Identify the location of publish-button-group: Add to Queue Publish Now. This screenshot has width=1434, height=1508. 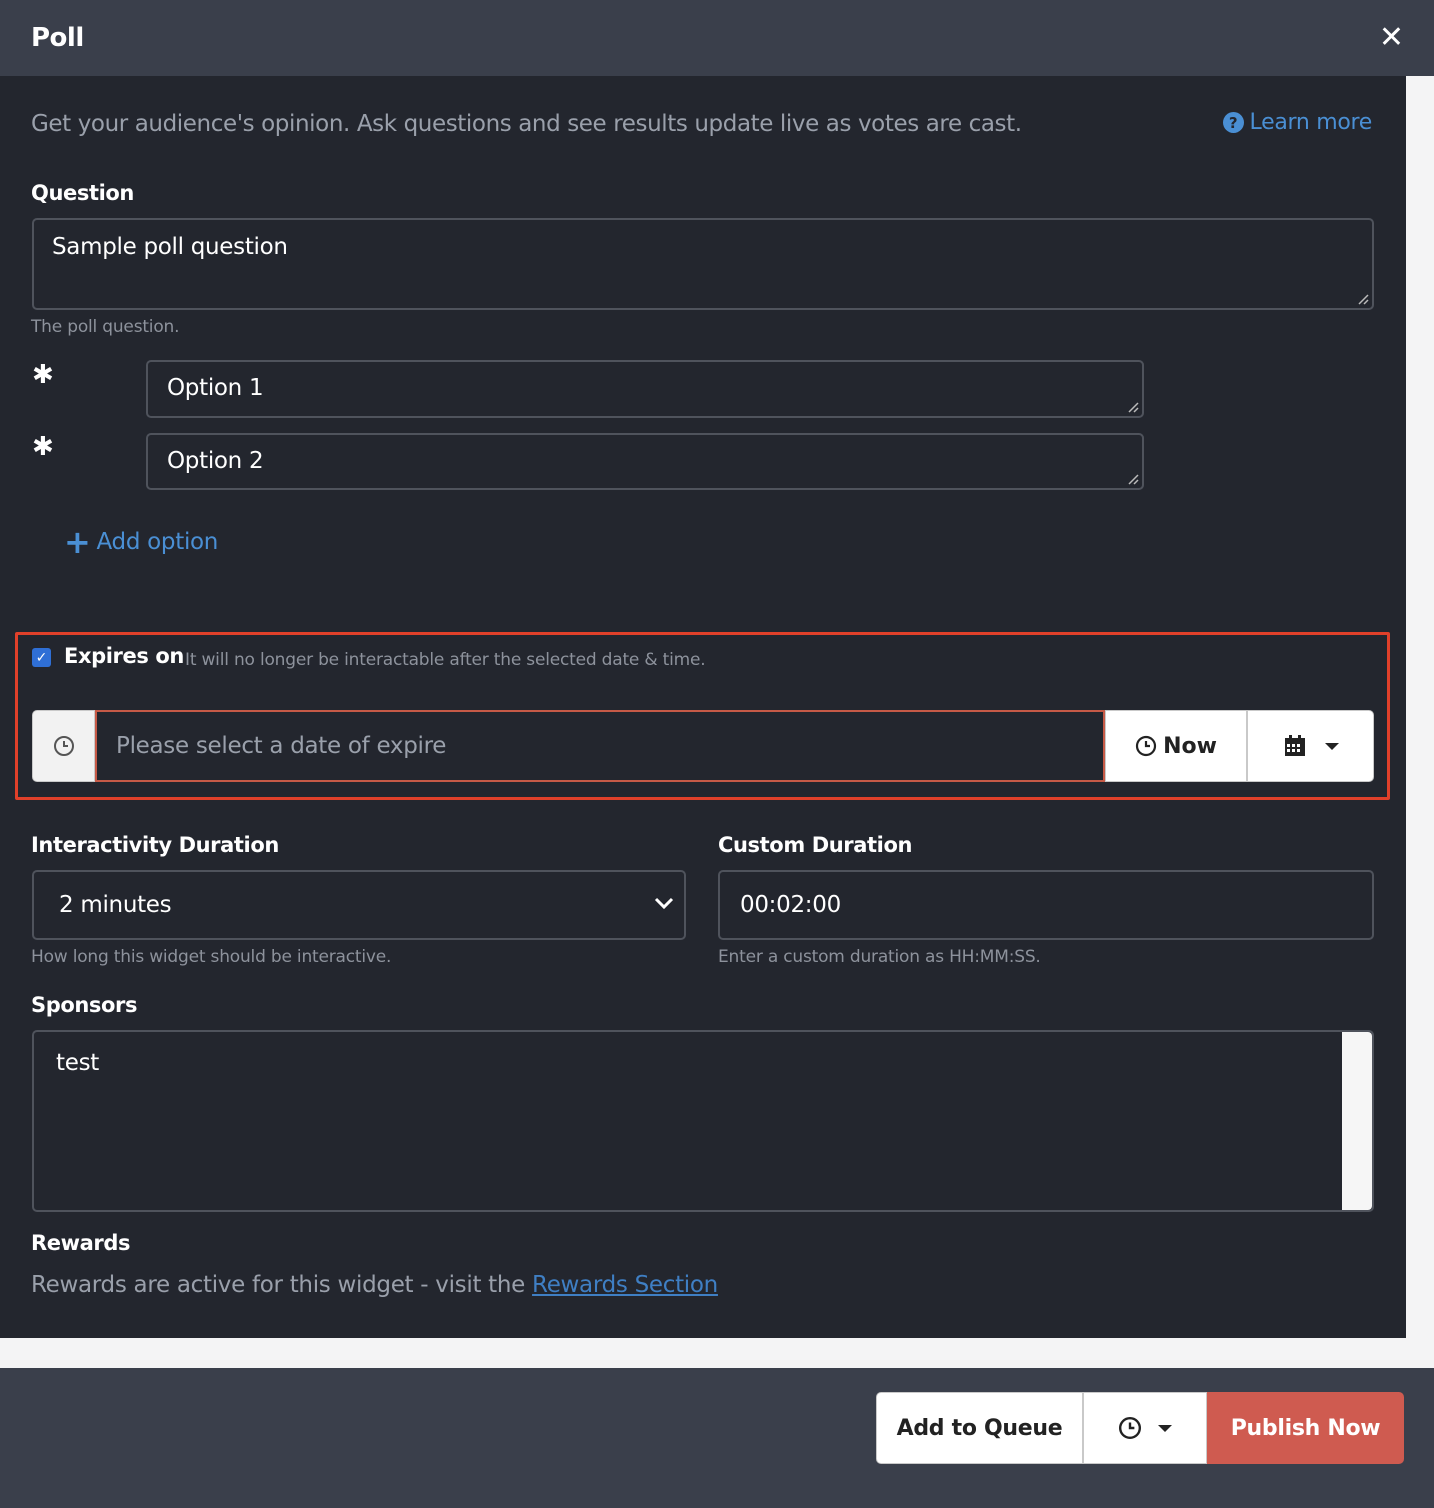
(1140, 1428).